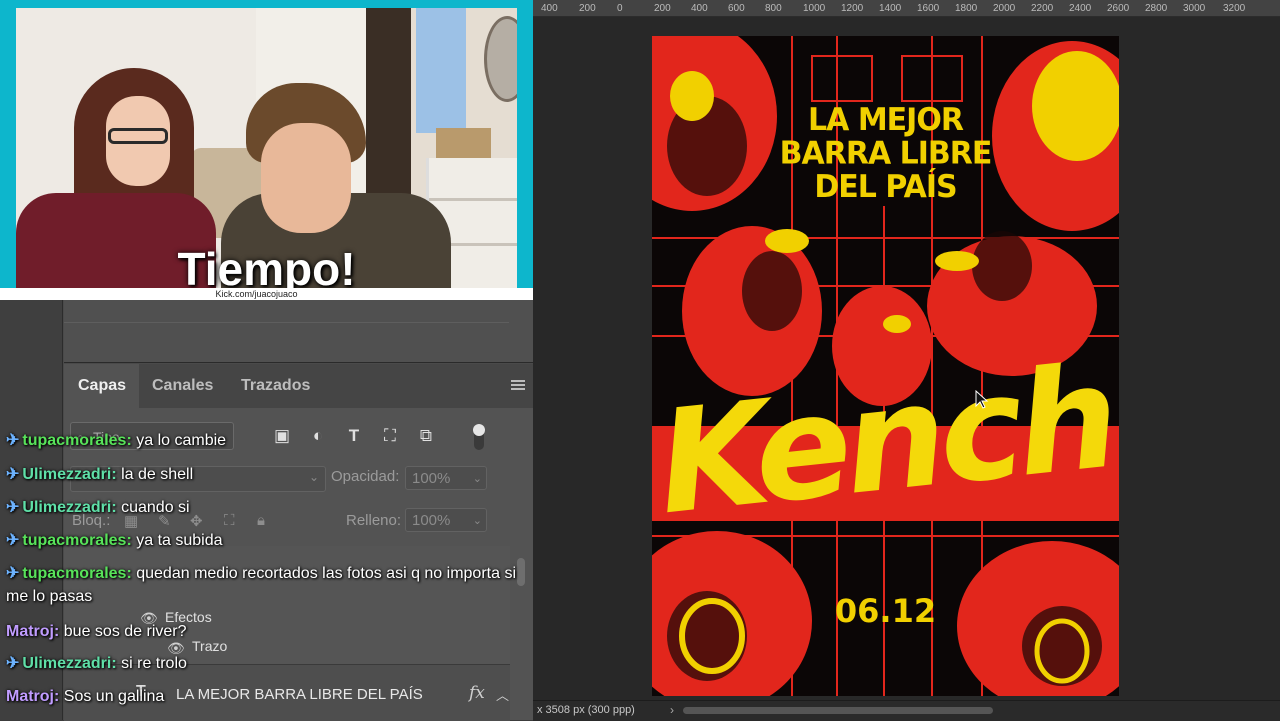 The image size is (1280, 721). I want to click on ruler-tick: 2600, so click(1118, 8).